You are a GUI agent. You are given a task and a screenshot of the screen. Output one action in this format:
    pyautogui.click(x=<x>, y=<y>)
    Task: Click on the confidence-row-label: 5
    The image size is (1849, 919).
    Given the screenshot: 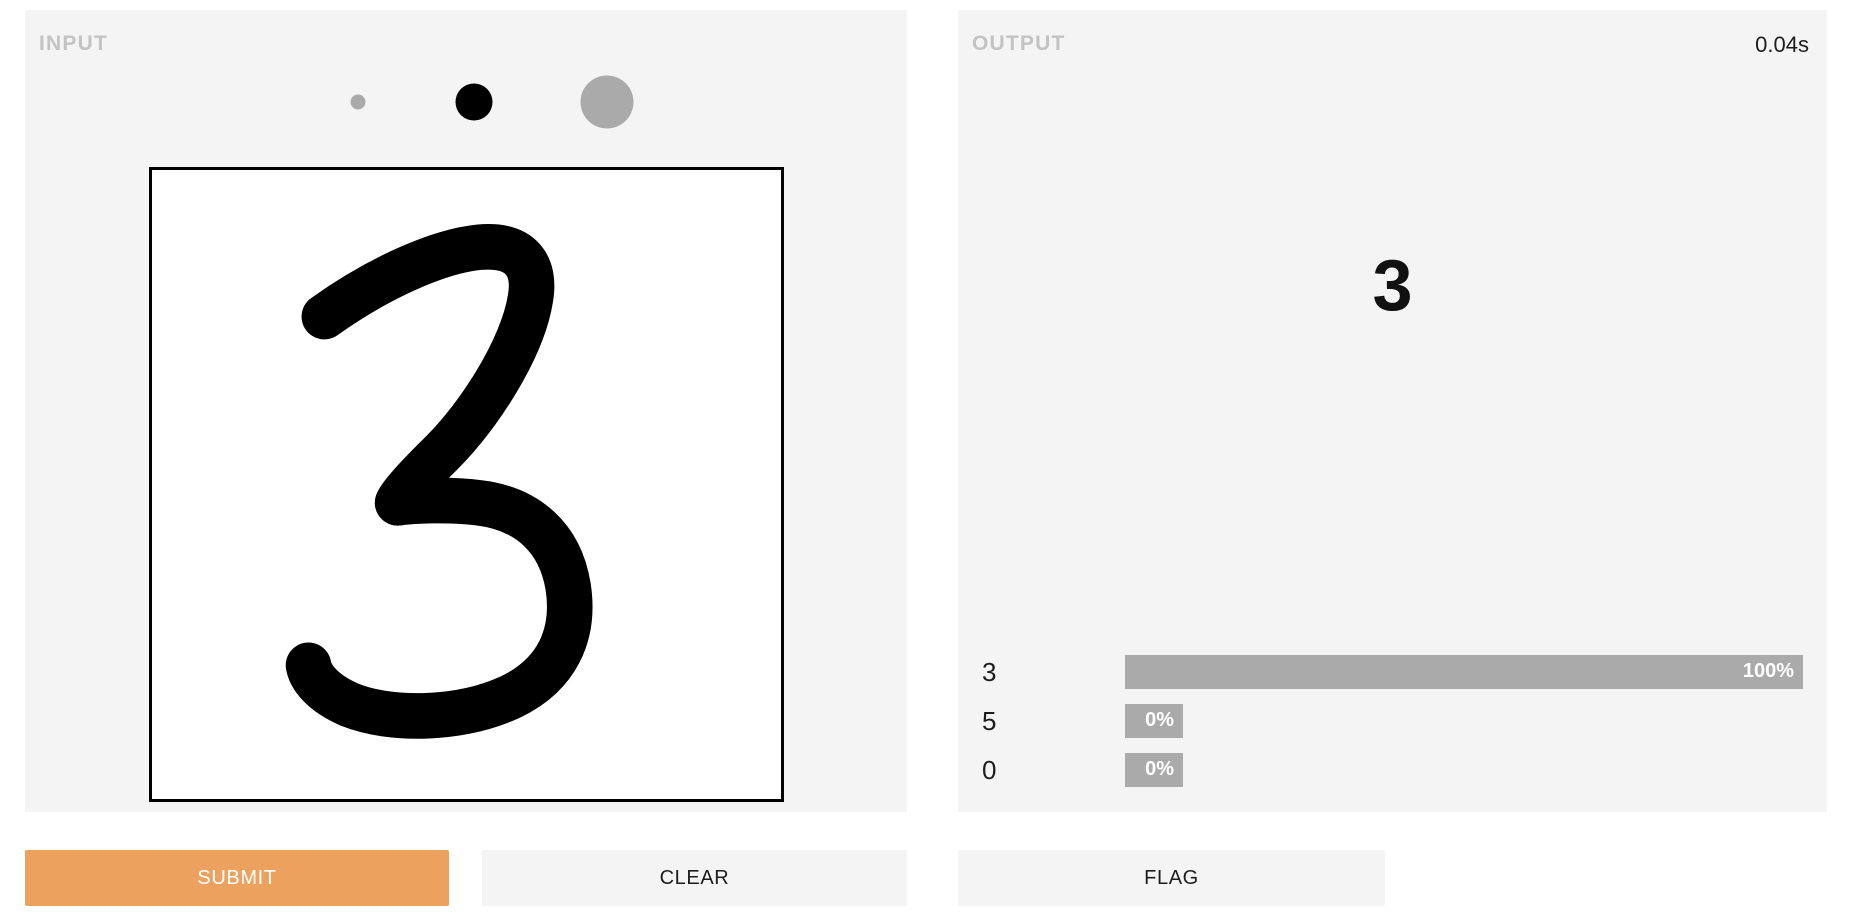 What is the action you would take?
    pyautogui.click(x=989, y=720)
    